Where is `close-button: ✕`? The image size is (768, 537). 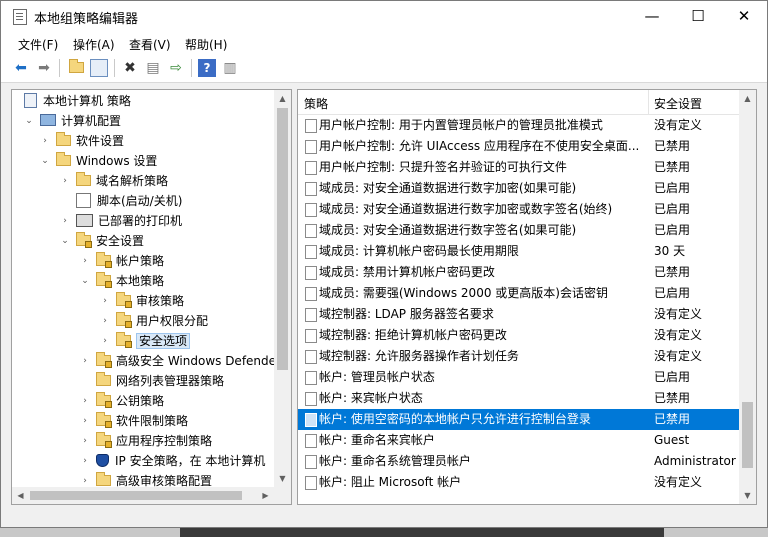
close-button: ✕ is located at coordinates (744, 16).